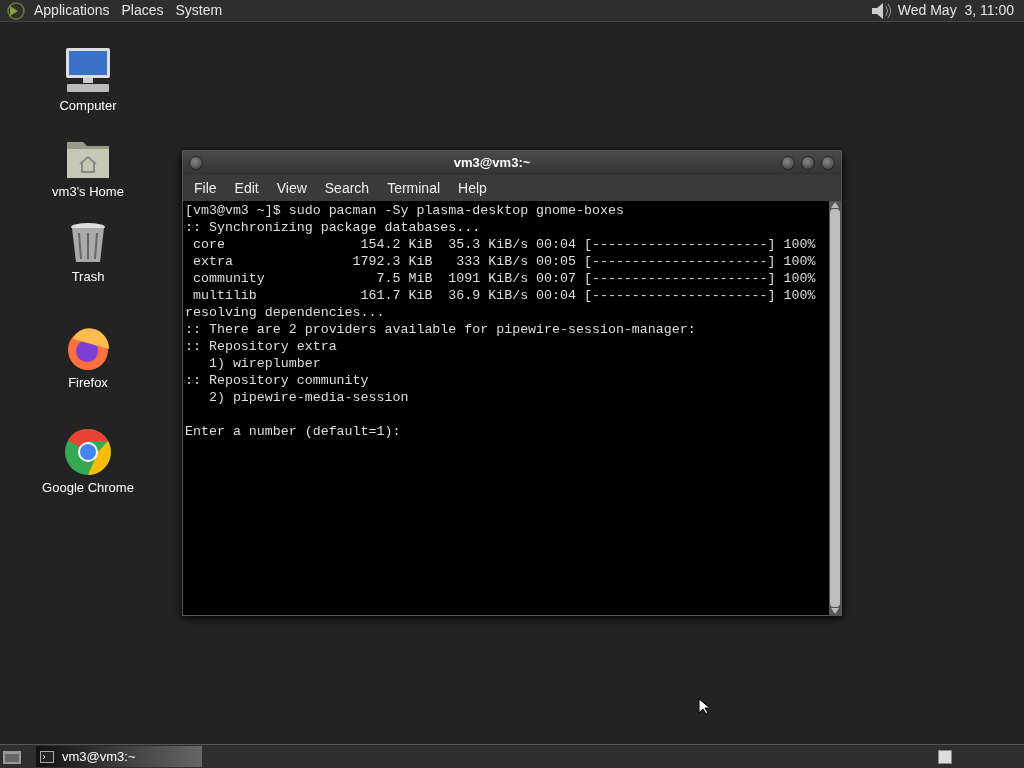 The width and height of the screenshot is (1024, 768). Describe the element at coordinates (88, 243) in the screenshot. I see `trash-icon` at that location.